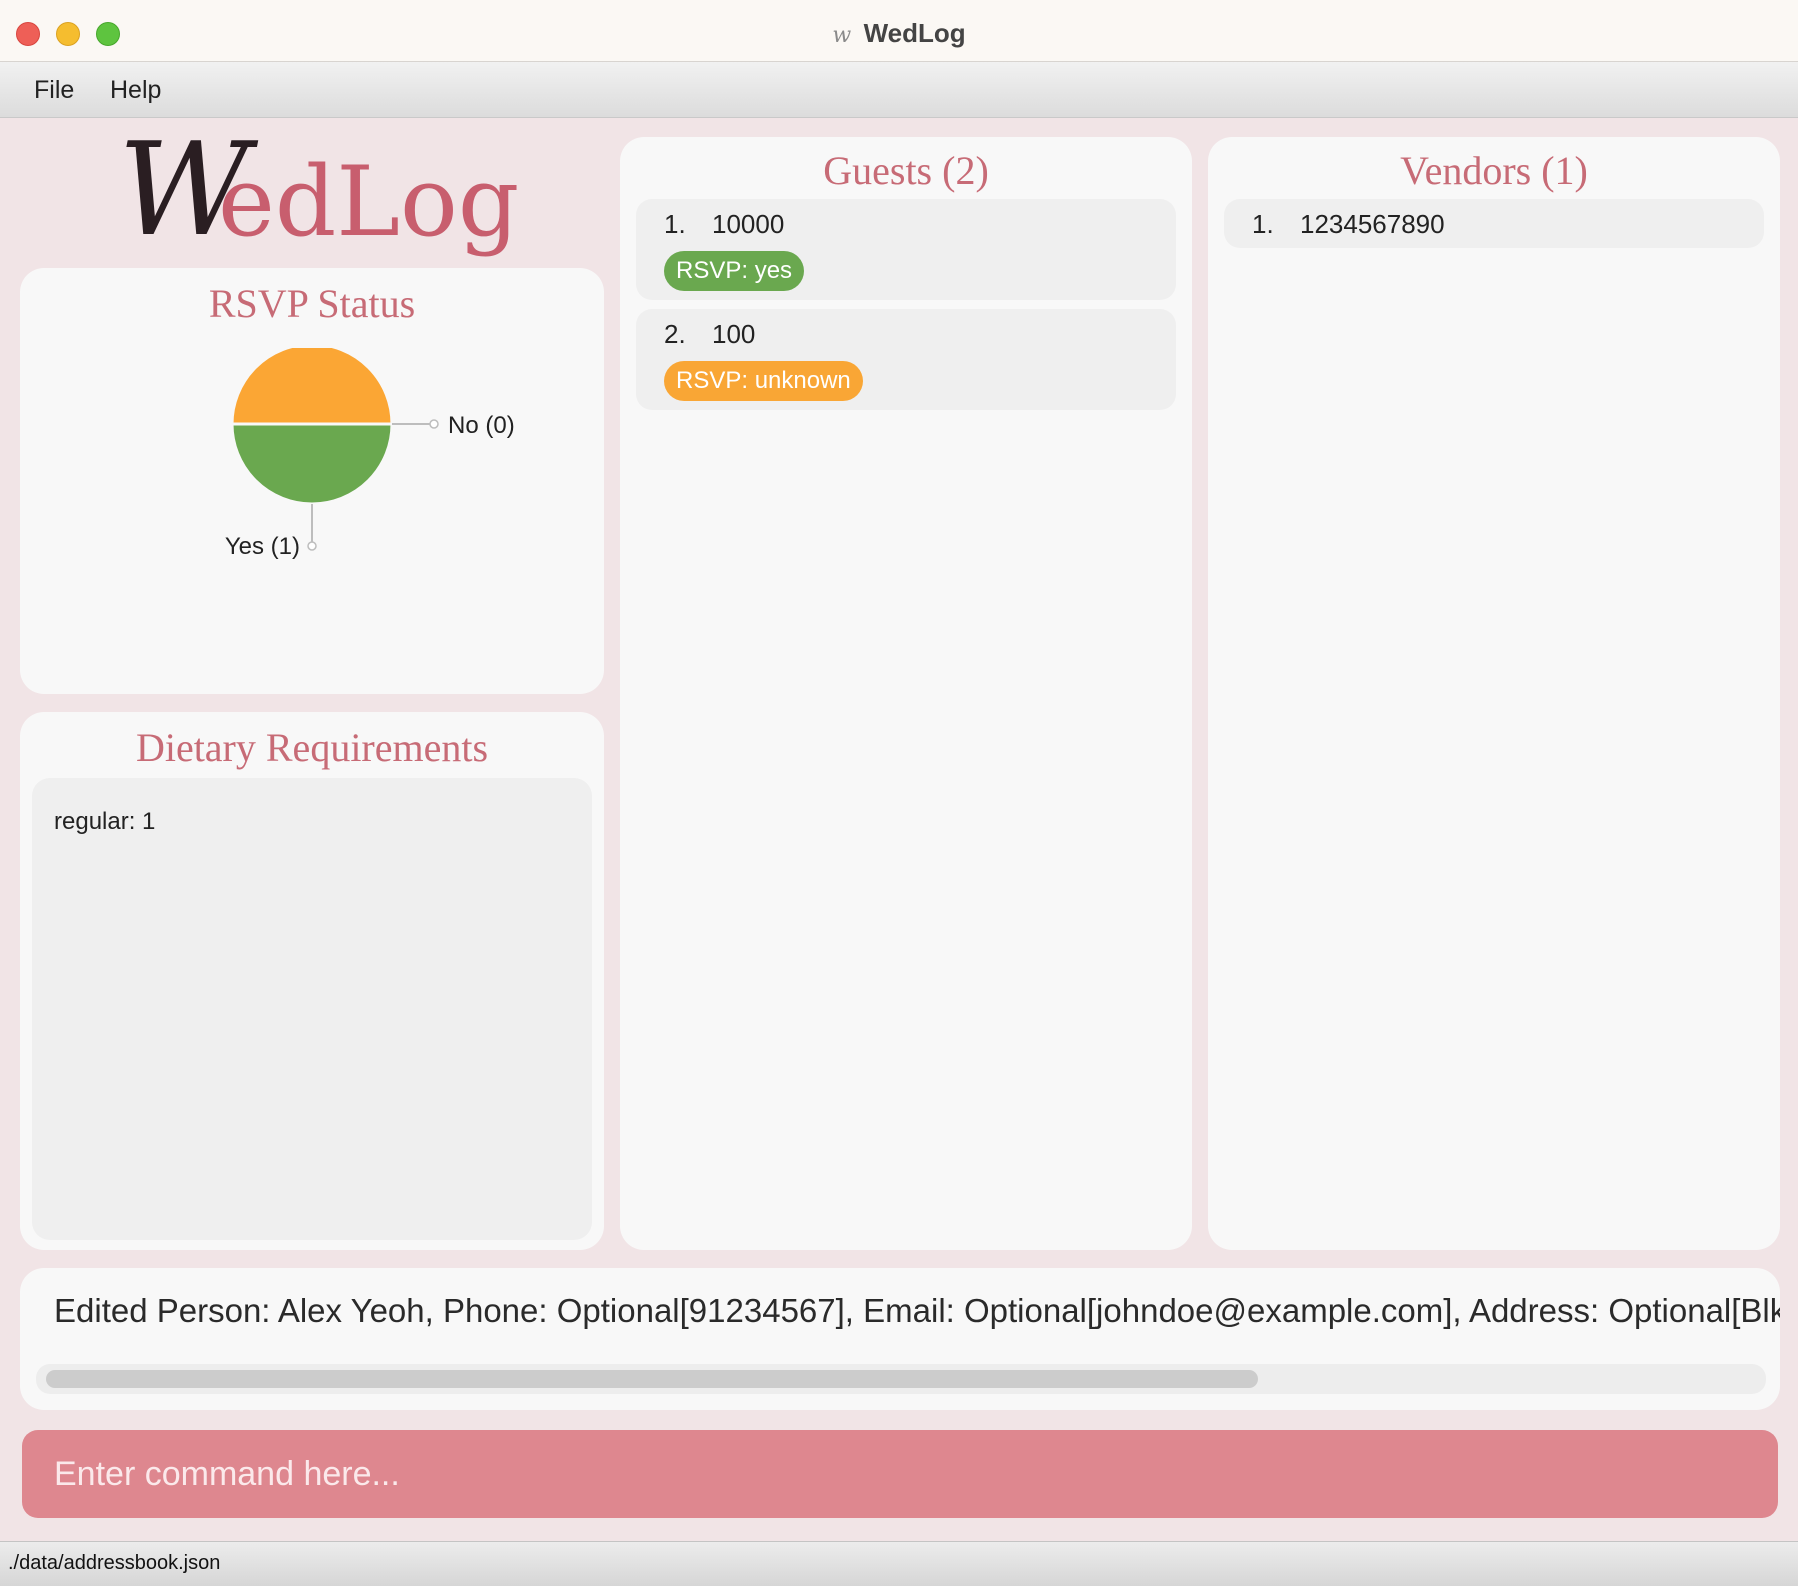 The image size is (1798, 1586). I want to click on dietary-title: Dietary Requirements, so click(312, 747).